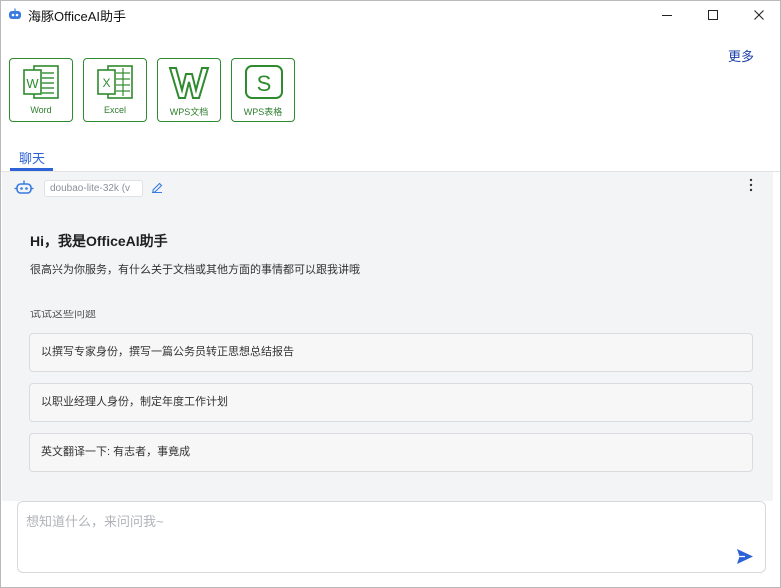  Describe the element at coordinates (157, 187) in the screenshot. I see `edit-icon` at that location.